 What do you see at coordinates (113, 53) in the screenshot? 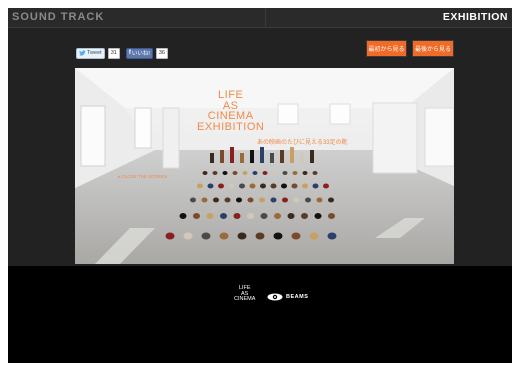
I see `tweet-count: 31` at bounding box center [113, 53].